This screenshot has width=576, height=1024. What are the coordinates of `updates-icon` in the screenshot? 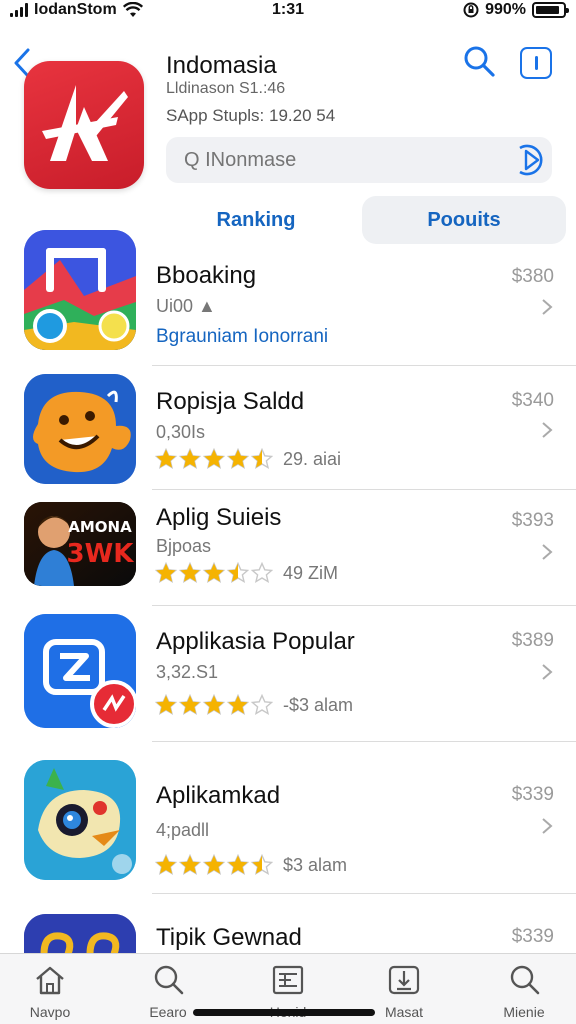 It's located at (404, 980).